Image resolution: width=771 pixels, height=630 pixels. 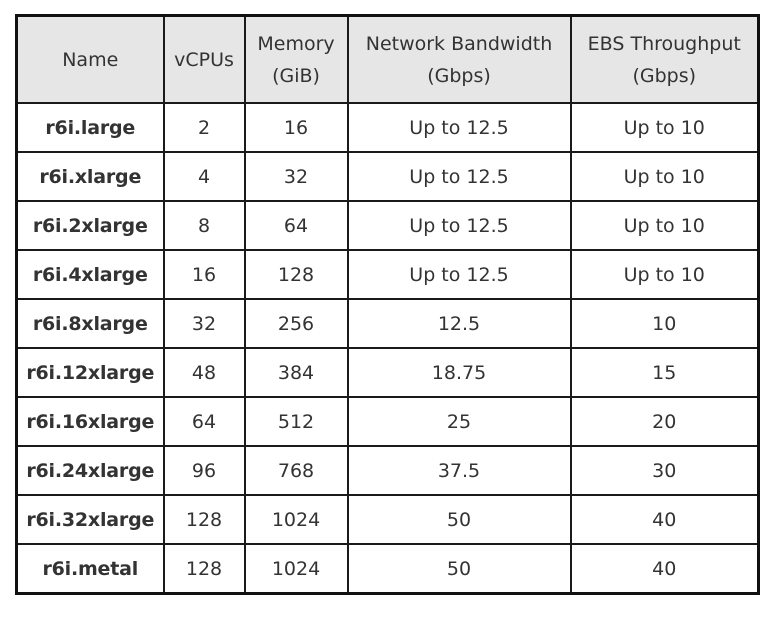 I want to click on cell-vcpus: 8, so click(x=204, y=225).